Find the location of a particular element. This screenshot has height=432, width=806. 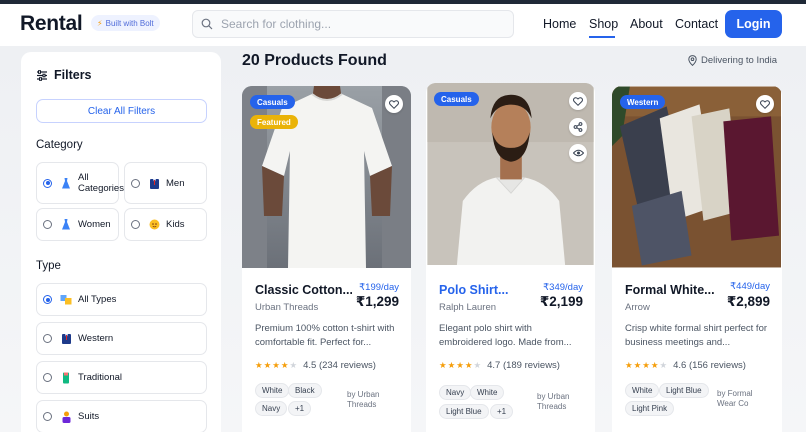

product-rating: ★★★★★ 4.6 (156 reviews) is located at coordinates (685, 365).